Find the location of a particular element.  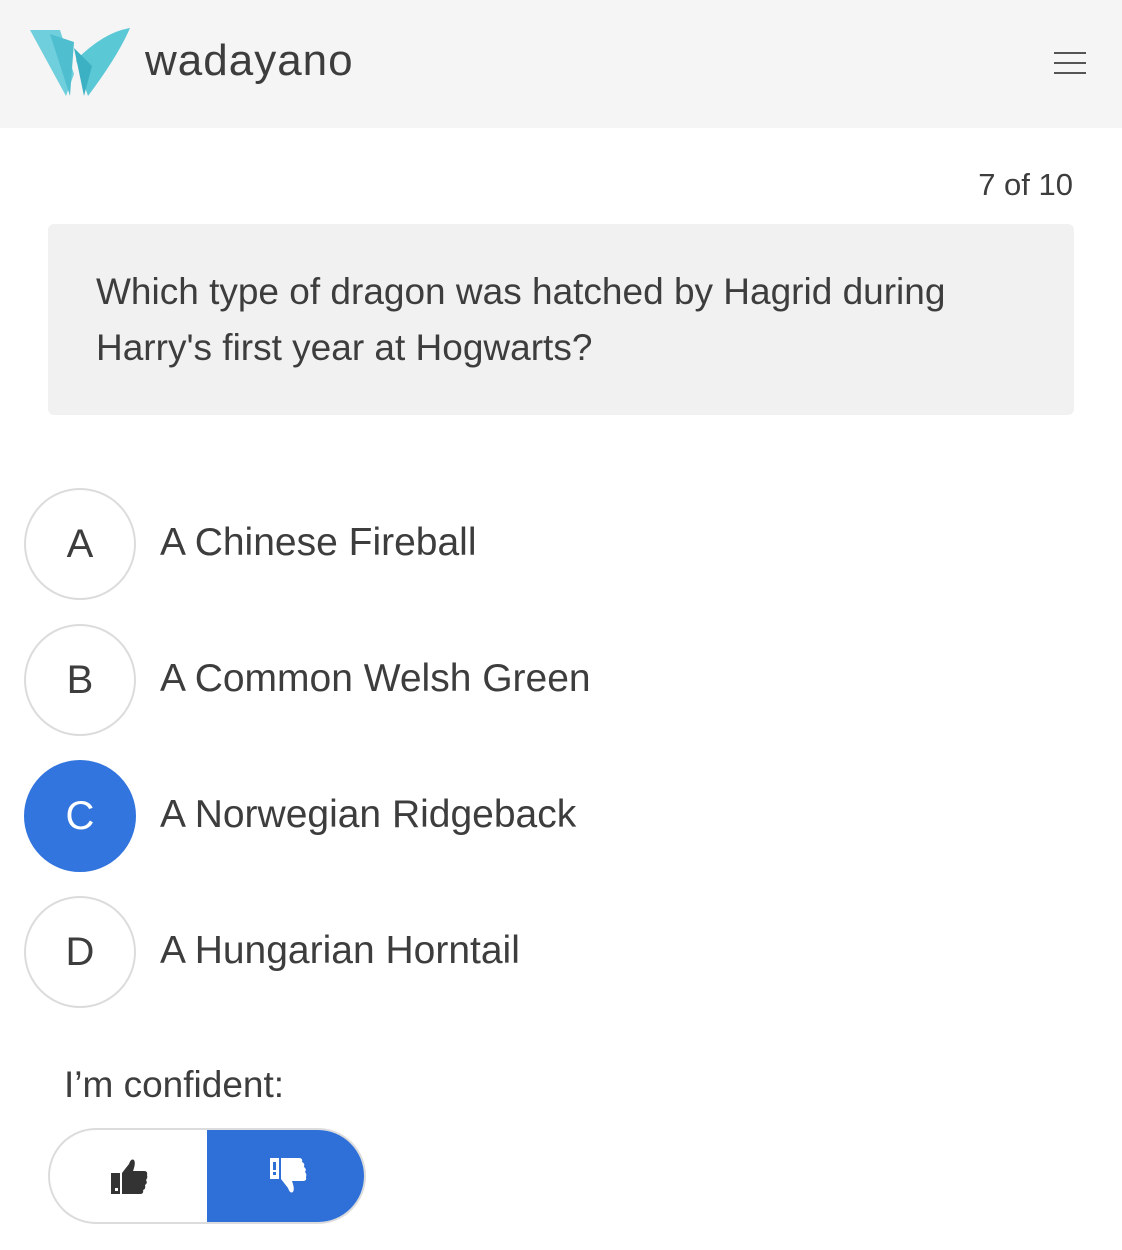

option-letter-circle: D is located at coordinates (80, 952).